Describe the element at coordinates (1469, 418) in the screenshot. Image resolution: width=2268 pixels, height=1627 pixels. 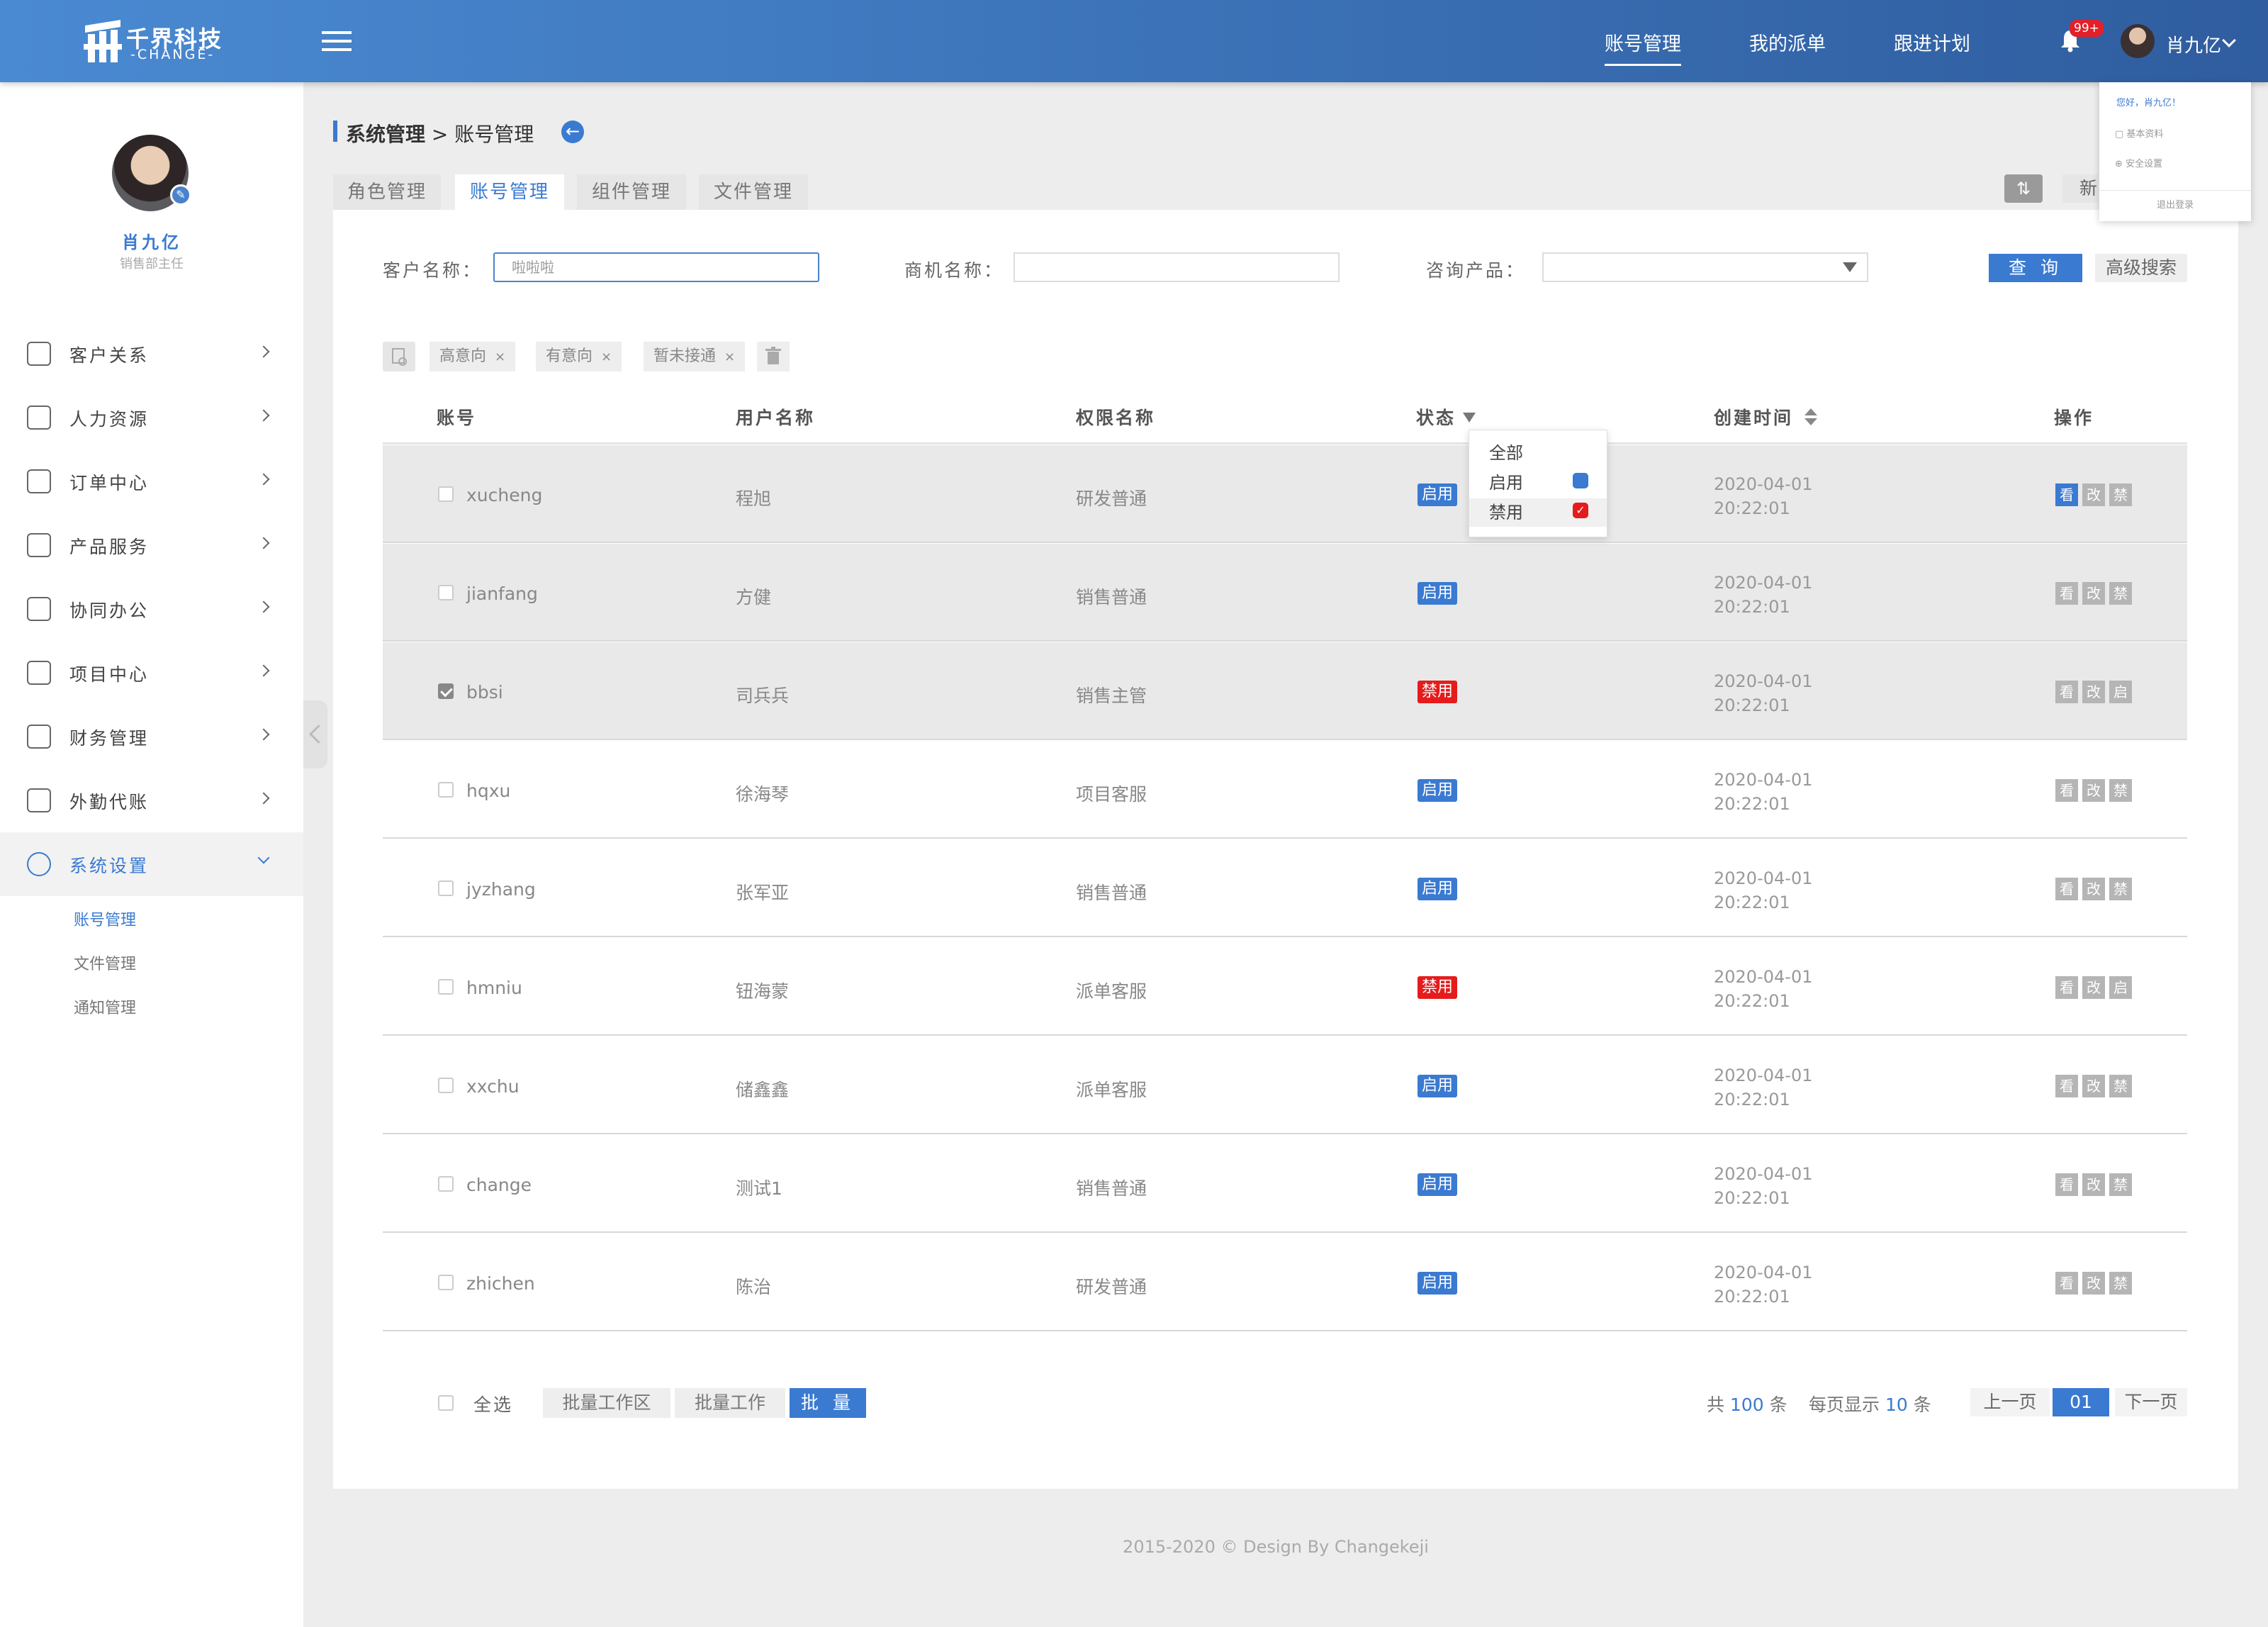
I see `filter-triangle-icon` at that location.